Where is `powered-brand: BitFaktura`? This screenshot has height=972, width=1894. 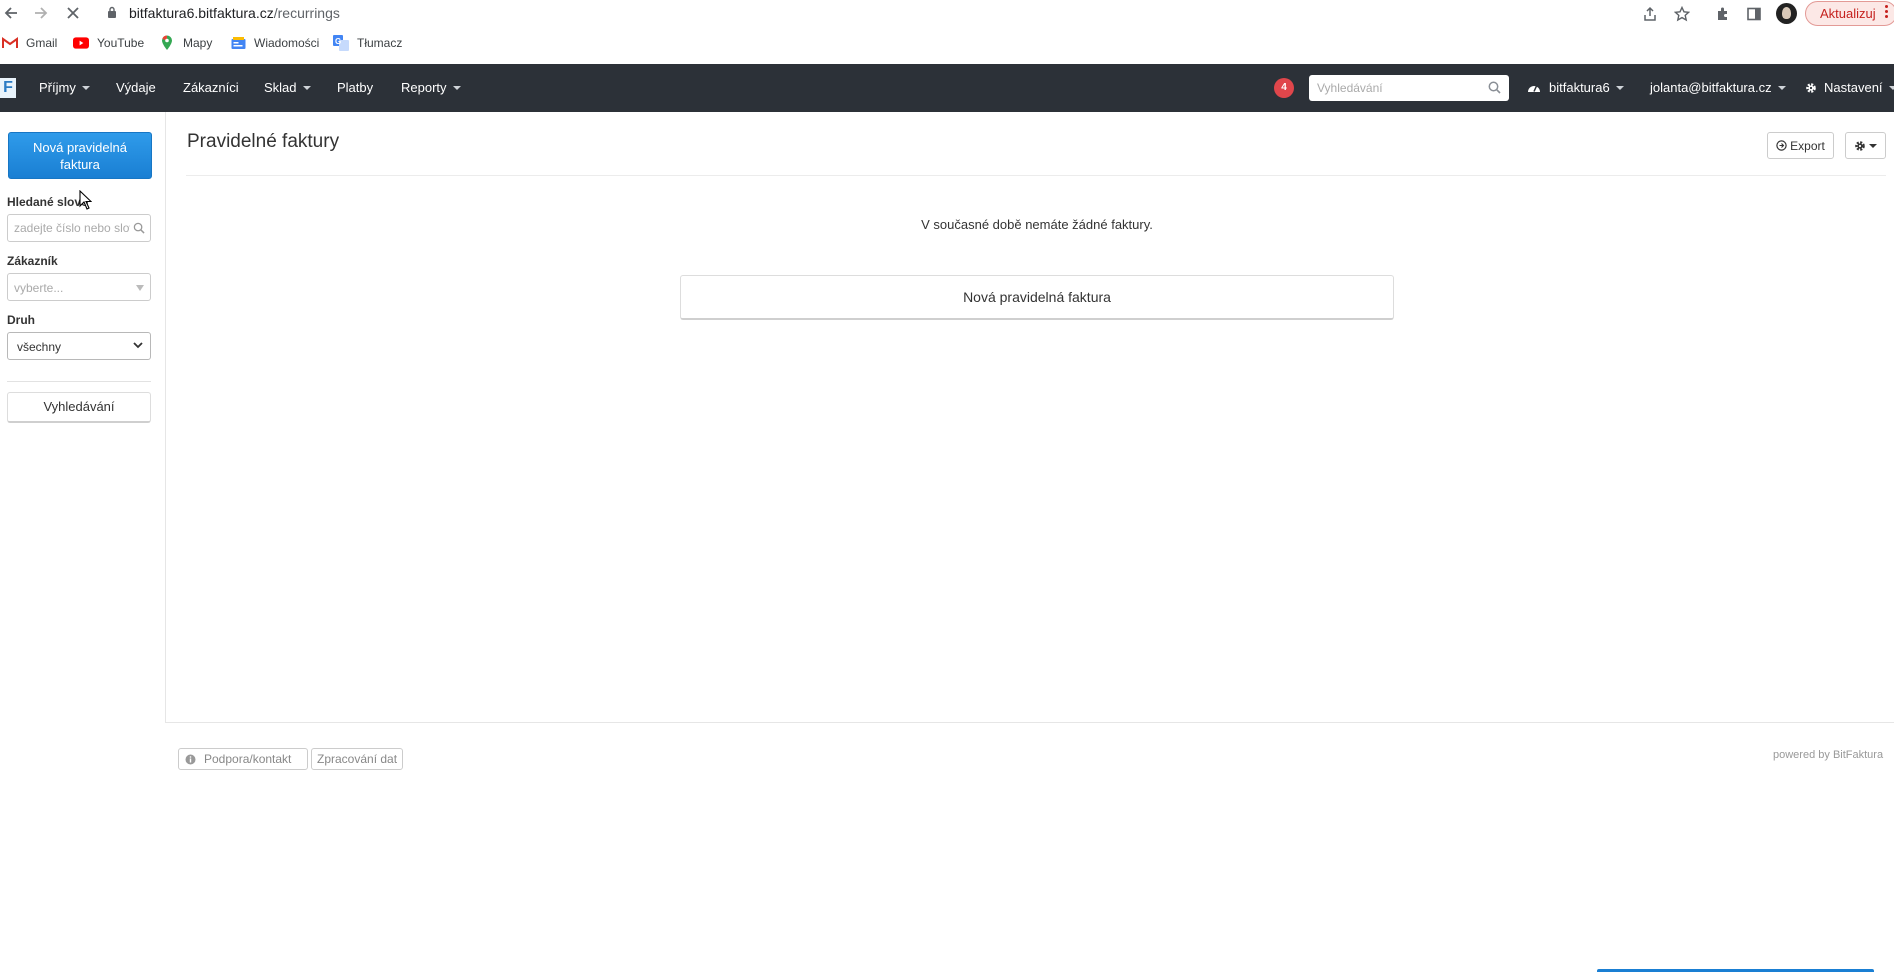 powered-brand: BitFaktura is located at coordinates (1858, 755).